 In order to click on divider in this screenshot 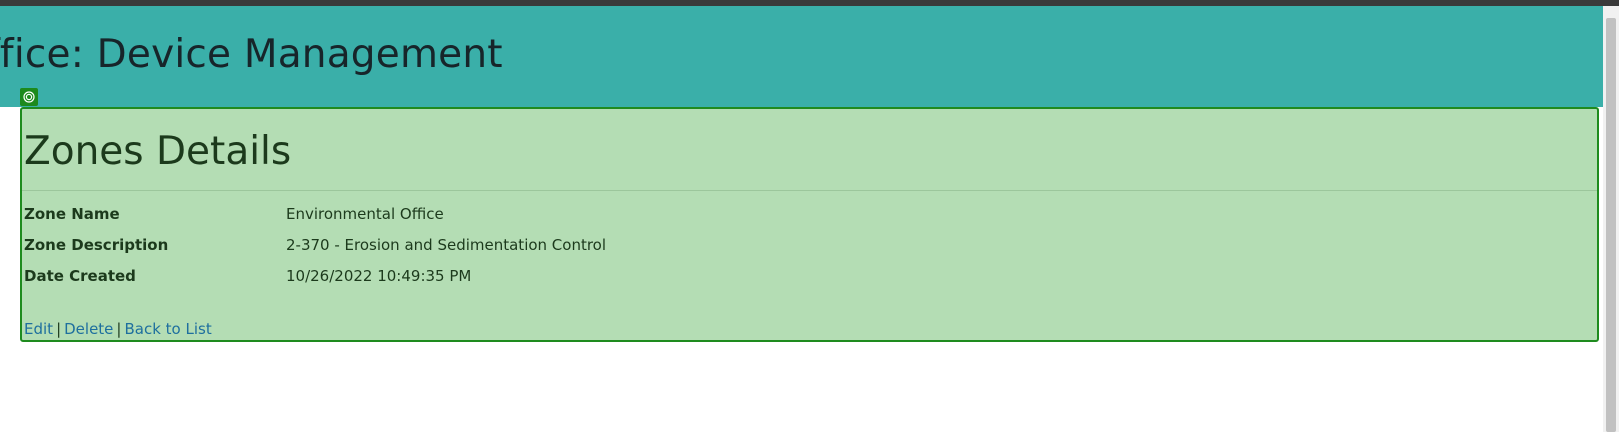, I will do `click(809, 190)`.